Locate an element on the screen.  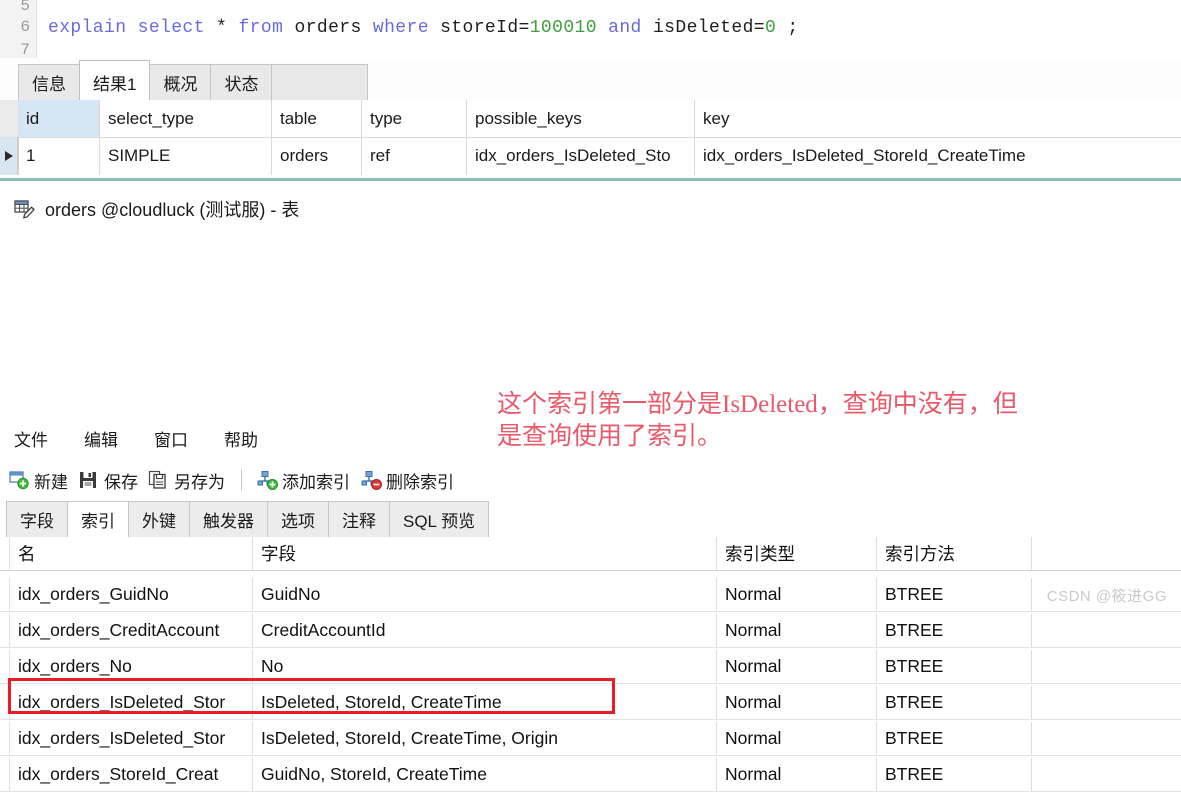
designer-tab-6: SQL 预览 is located at coordinates (439, 519).